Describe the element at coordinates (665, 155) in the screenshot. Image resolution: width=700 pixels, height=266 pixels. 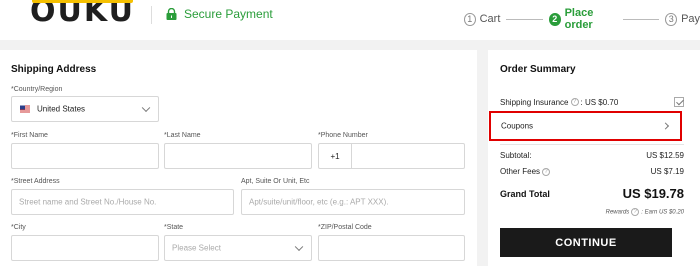
I see `subtotal-value: US $12.59` at that location.